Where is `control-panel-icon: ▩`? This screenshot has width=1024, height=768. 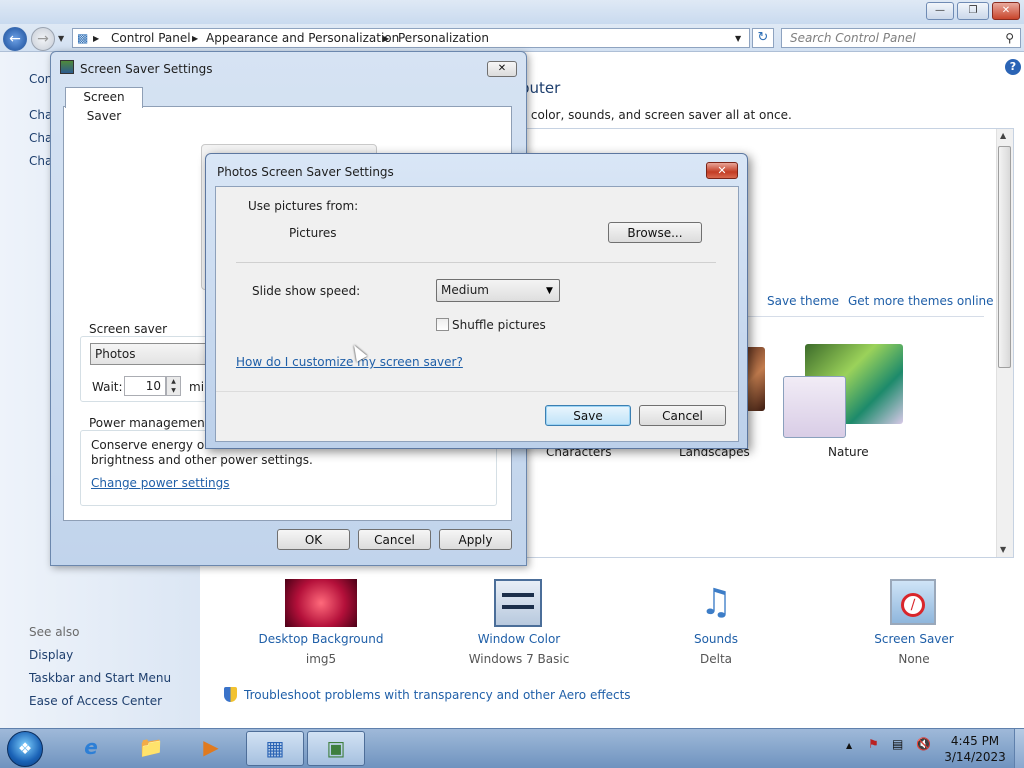
control-panel-icon: ▩ is located at coordinates (83, 38).